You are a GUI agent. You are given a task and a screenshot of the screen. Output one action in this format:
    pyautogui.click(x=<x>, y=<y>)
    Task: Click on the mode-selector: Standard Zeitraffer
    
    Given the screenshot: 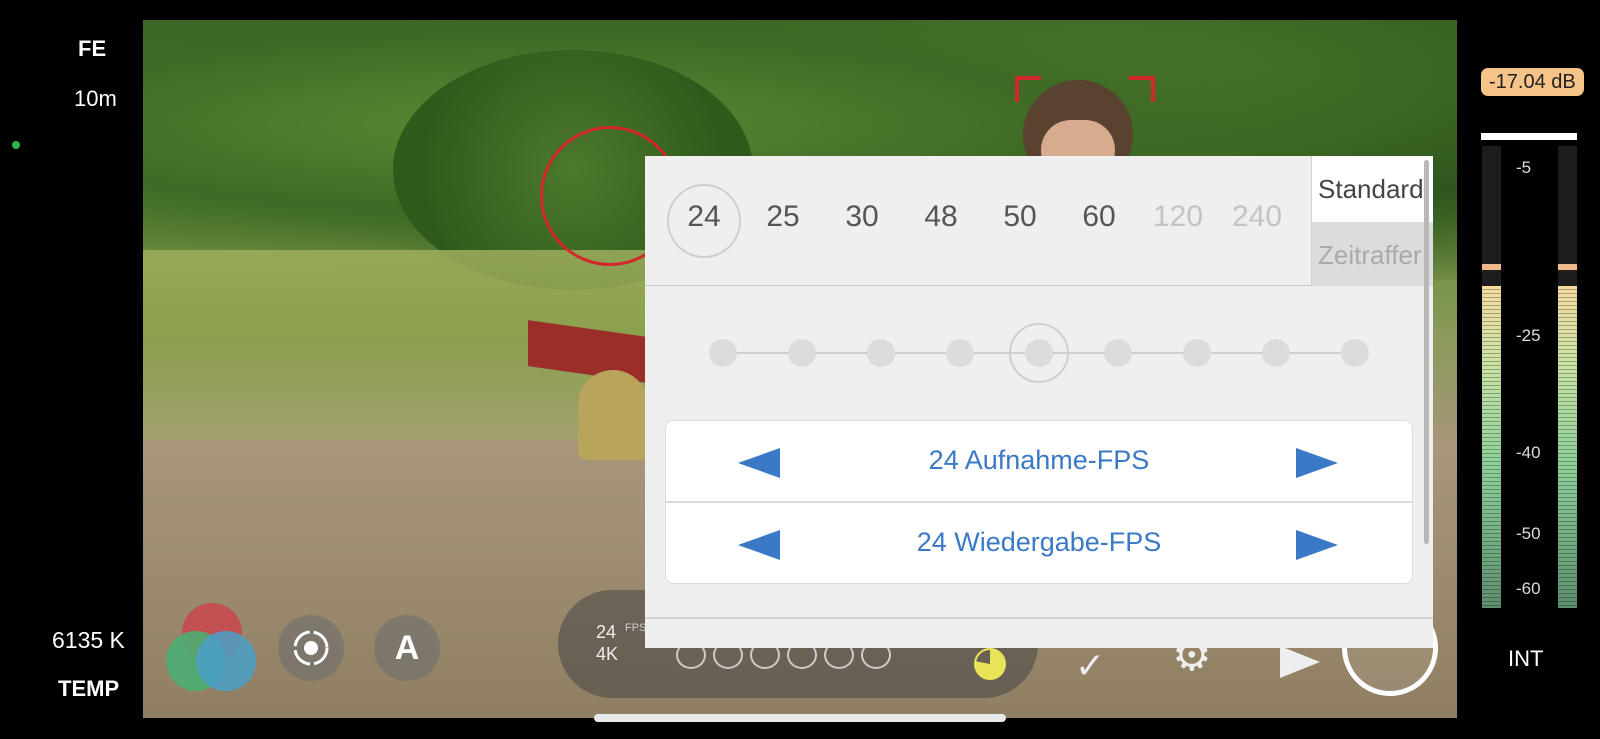 What is the action you would take?
    pyautogui.click(x=1372, y=221)
    